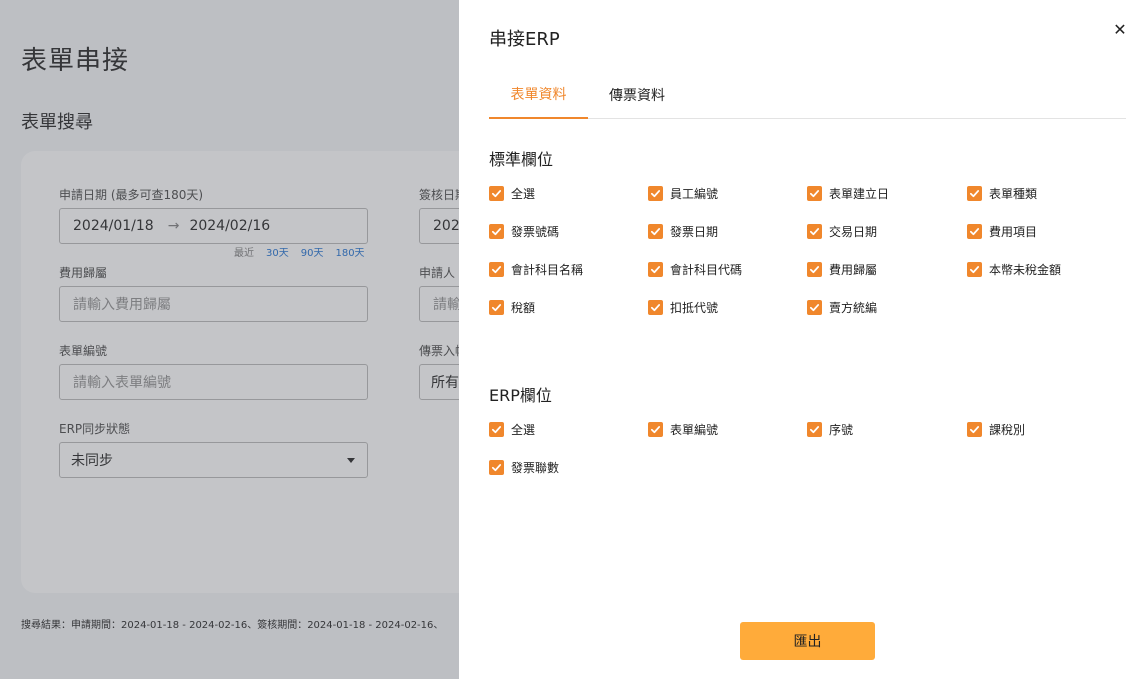 This screenshot has height=679, width=1148. I want to click on checkbox-label: 費用歸屬, so click(853, 270).